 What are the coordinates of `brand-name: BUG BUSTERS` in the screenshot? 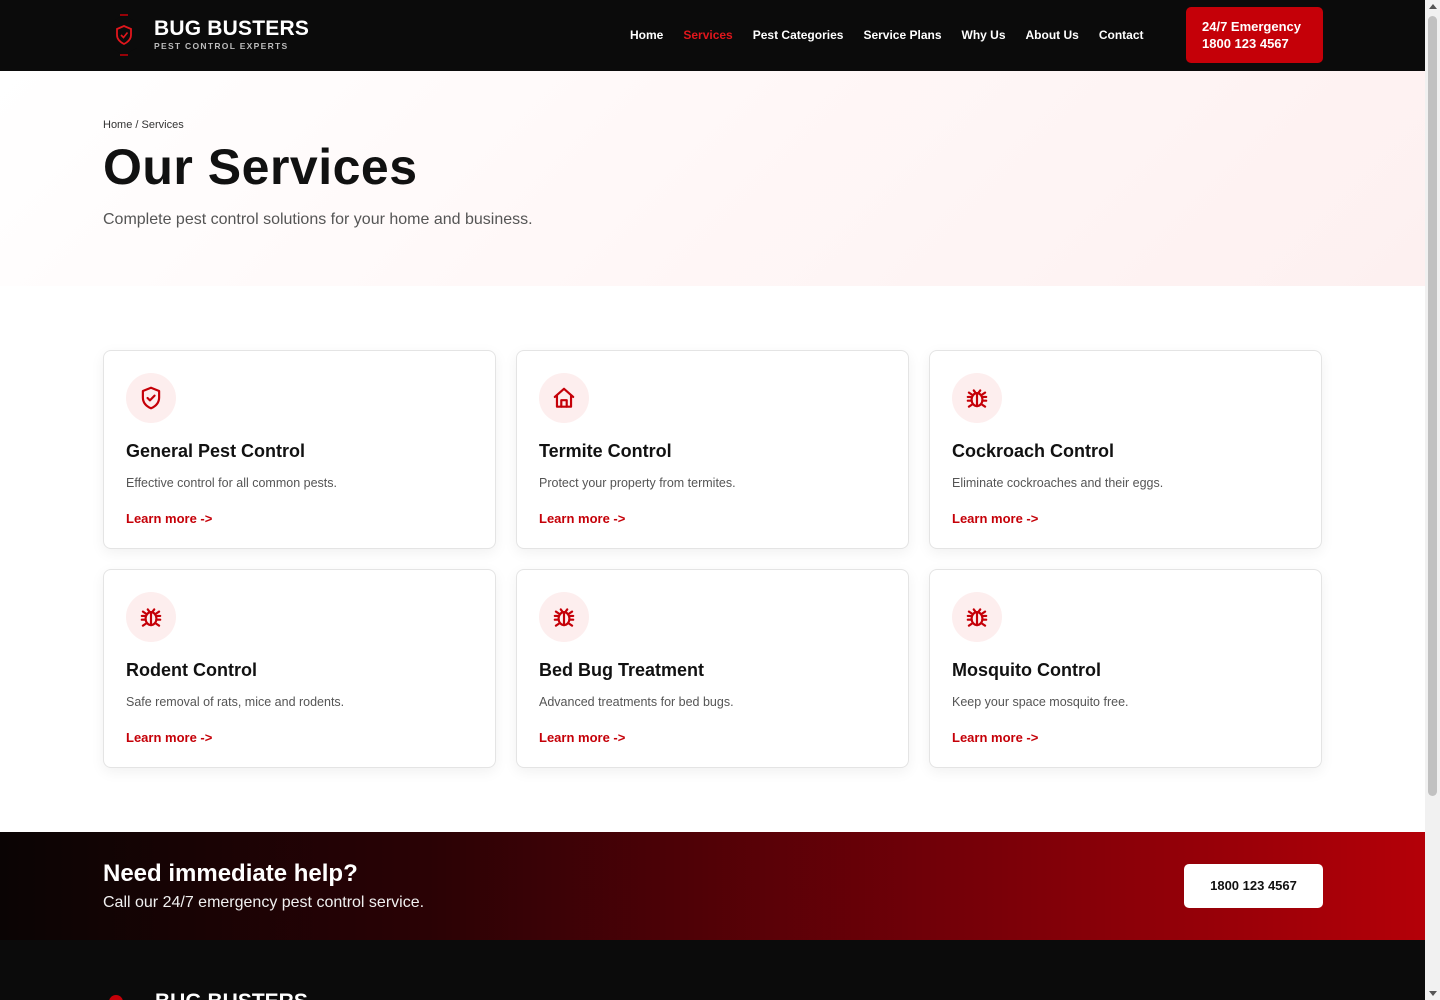 It's located at (232, 28).